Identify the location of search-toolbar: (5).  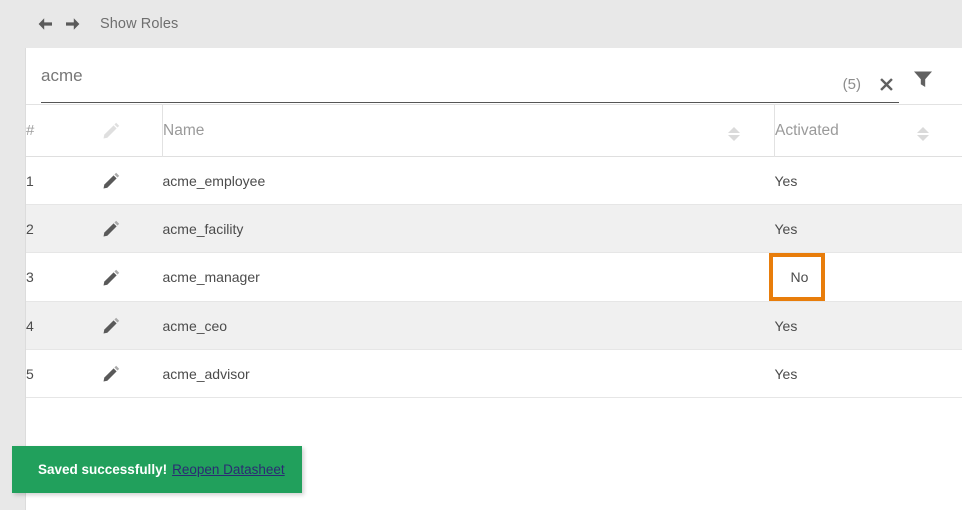
(494, 76).